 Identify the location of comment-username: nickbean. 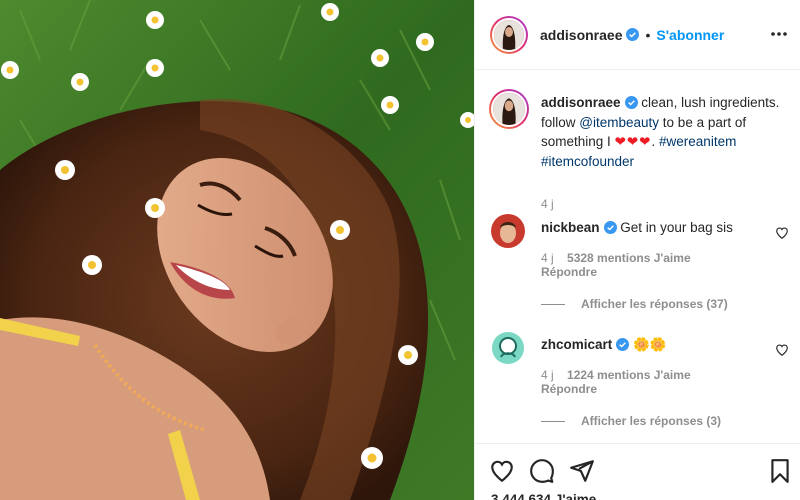
(570, 227).